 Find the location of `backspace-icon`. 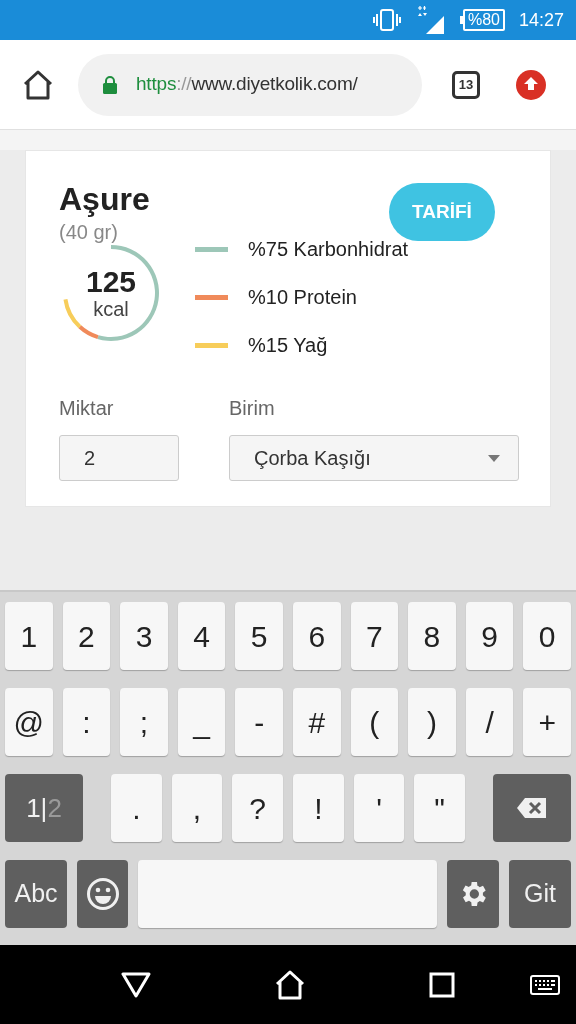

backspace-icon is located at coordinates (532, 808).